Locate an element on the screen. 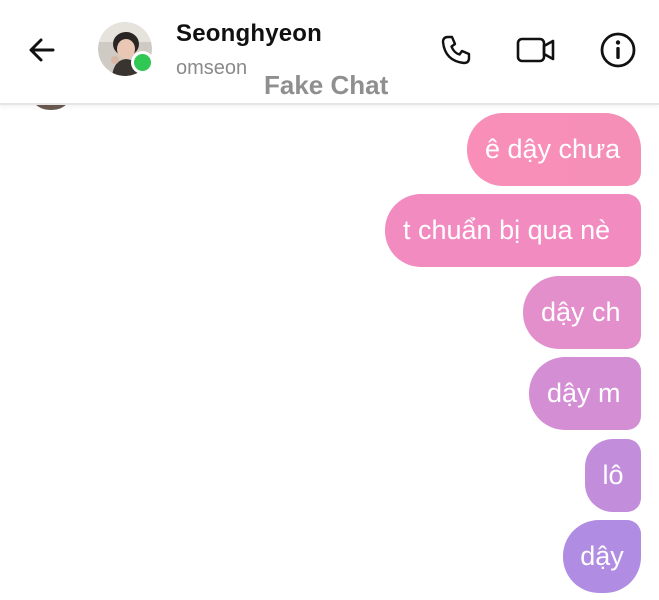 This screenshot has width=659, height=600. avatar is located at coordinates (126, 49).